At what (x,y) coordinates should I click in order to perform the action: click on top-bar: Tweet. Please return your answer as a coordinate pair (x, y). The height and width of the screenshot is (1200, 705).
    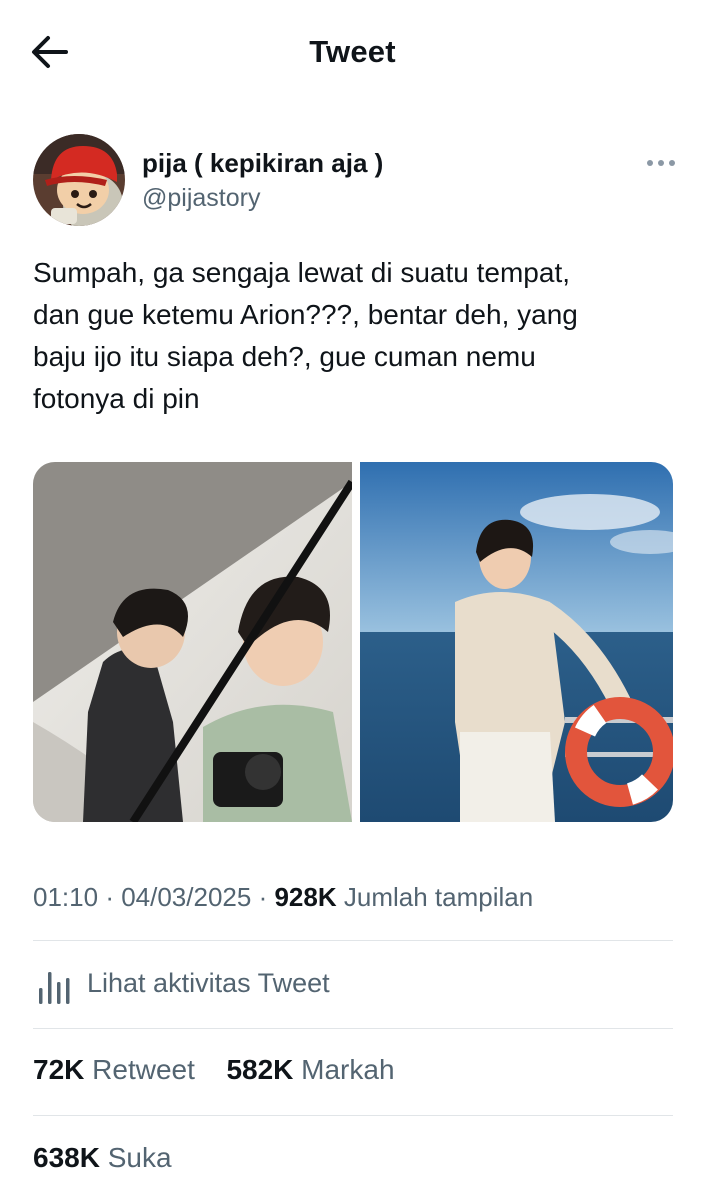
    Looking at the image, I should click on (352, 50).